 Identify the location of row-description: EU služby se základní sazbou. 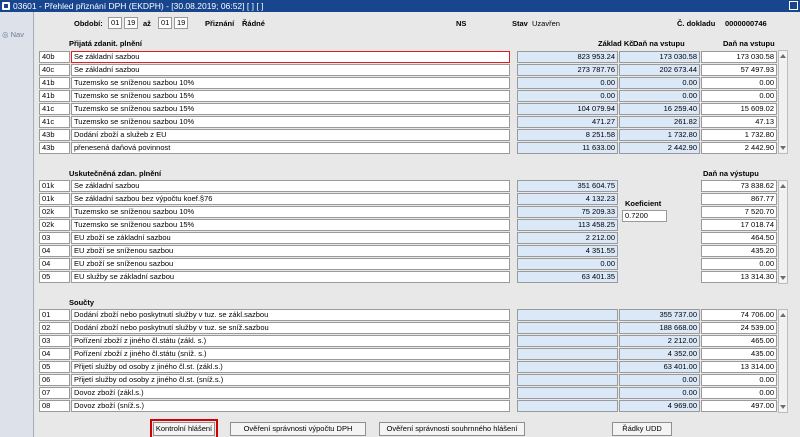
(290, 277).